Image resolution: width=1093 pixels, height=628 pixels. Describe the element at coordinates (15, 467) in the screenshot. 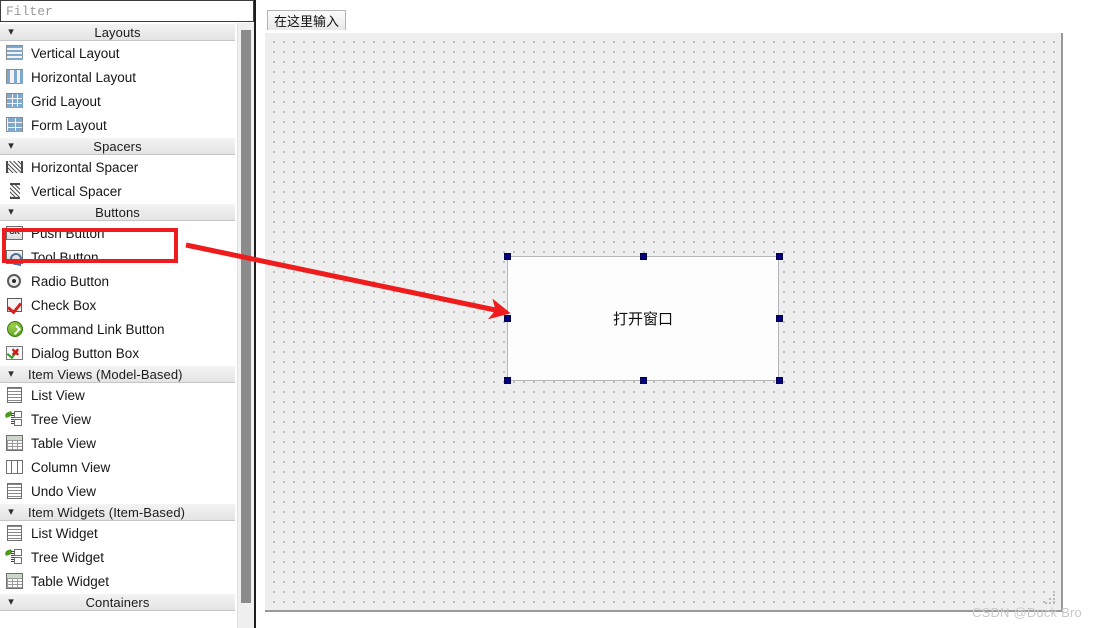

I see `column-view-icon` at that location.